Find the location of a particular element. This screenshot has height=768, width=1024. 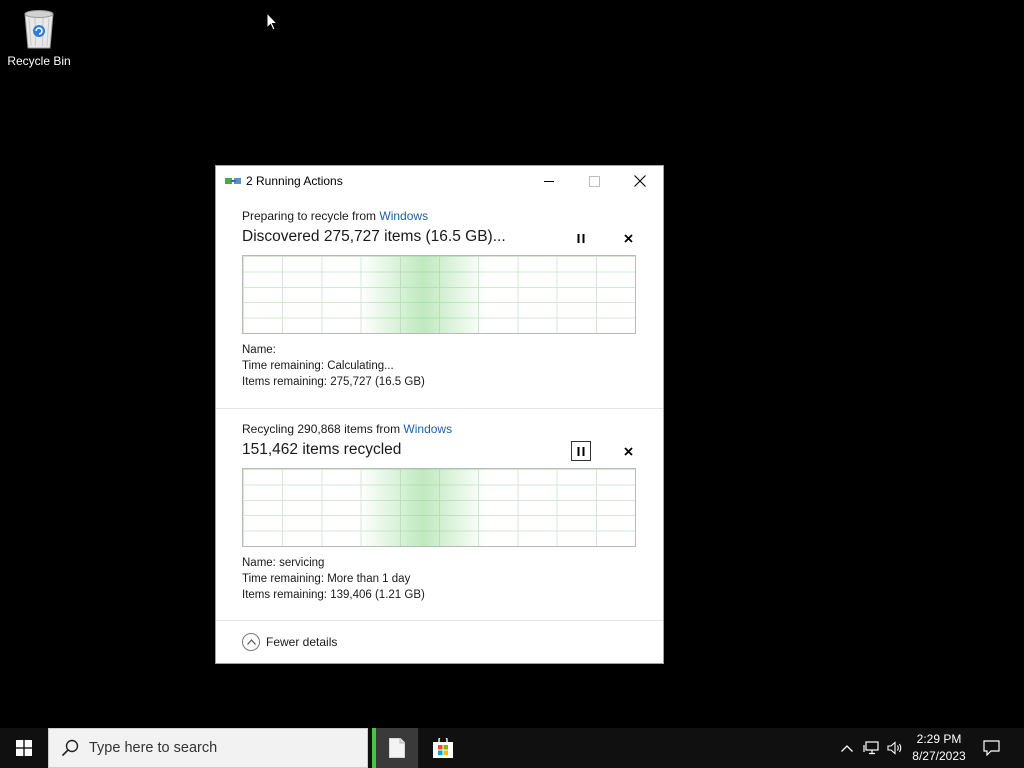

maximize-icon is located at coordinates (594, 181).